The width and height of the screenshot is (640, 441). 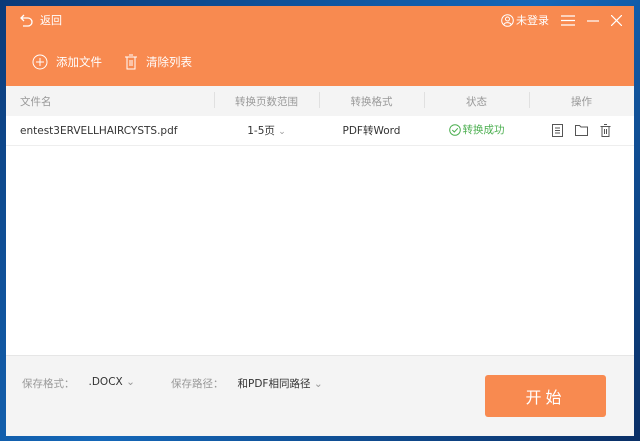 What do you see at coordinates (197, 384) in the screenshot?
I see `save-path-label: 保存路径：` at bounding box center [197, 384].